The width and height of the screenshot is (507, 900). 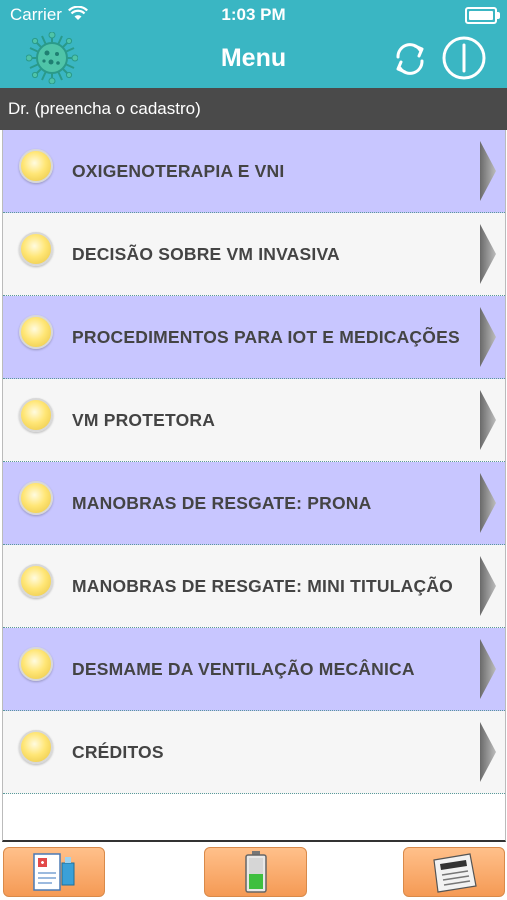 I want to click on menu-item-label: DECISÃO SOBRE VM INVASIVA, so click(x=206, y=254).